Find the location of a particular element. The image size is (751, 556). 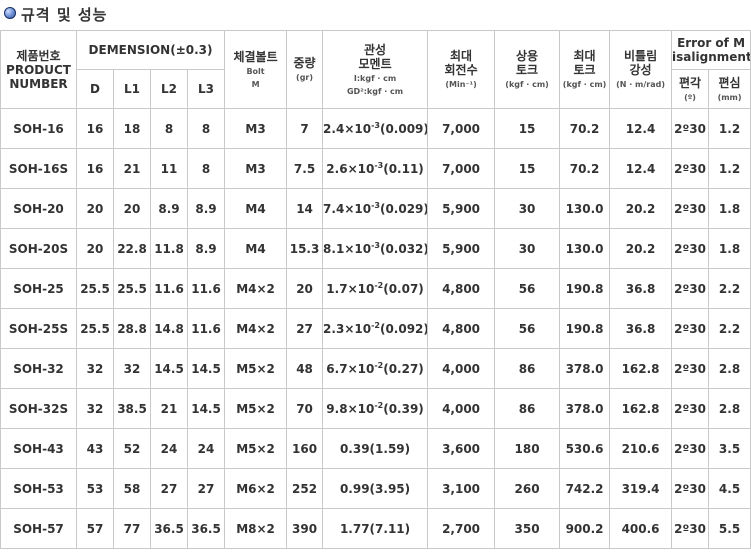

cell-weight: 14 is located at coordinates (305, 208).